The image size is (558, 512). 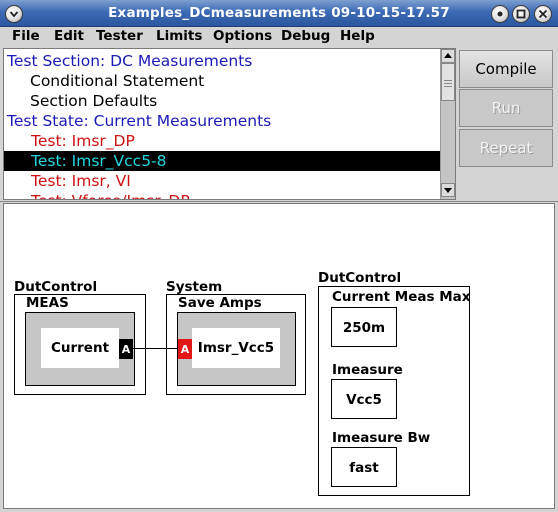 What do you see at coordinates (222, 195) in the screenshot?
I see `list-item-test-vforce-imsr-dp: Test: Vforce/Imsr_DP` at bounding box center [222, 195].